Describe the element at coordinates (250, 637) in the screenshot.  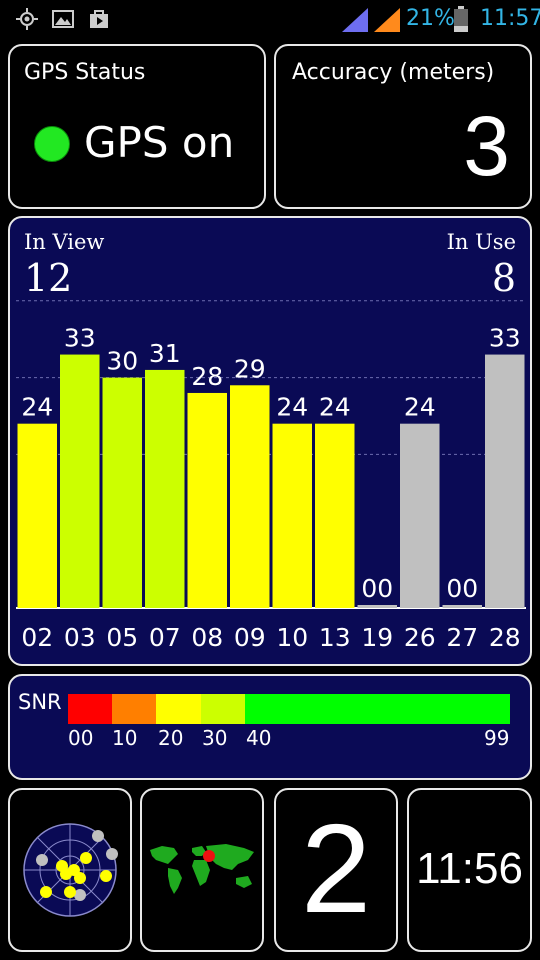
I see `satellite-id-label: 09` at that location.